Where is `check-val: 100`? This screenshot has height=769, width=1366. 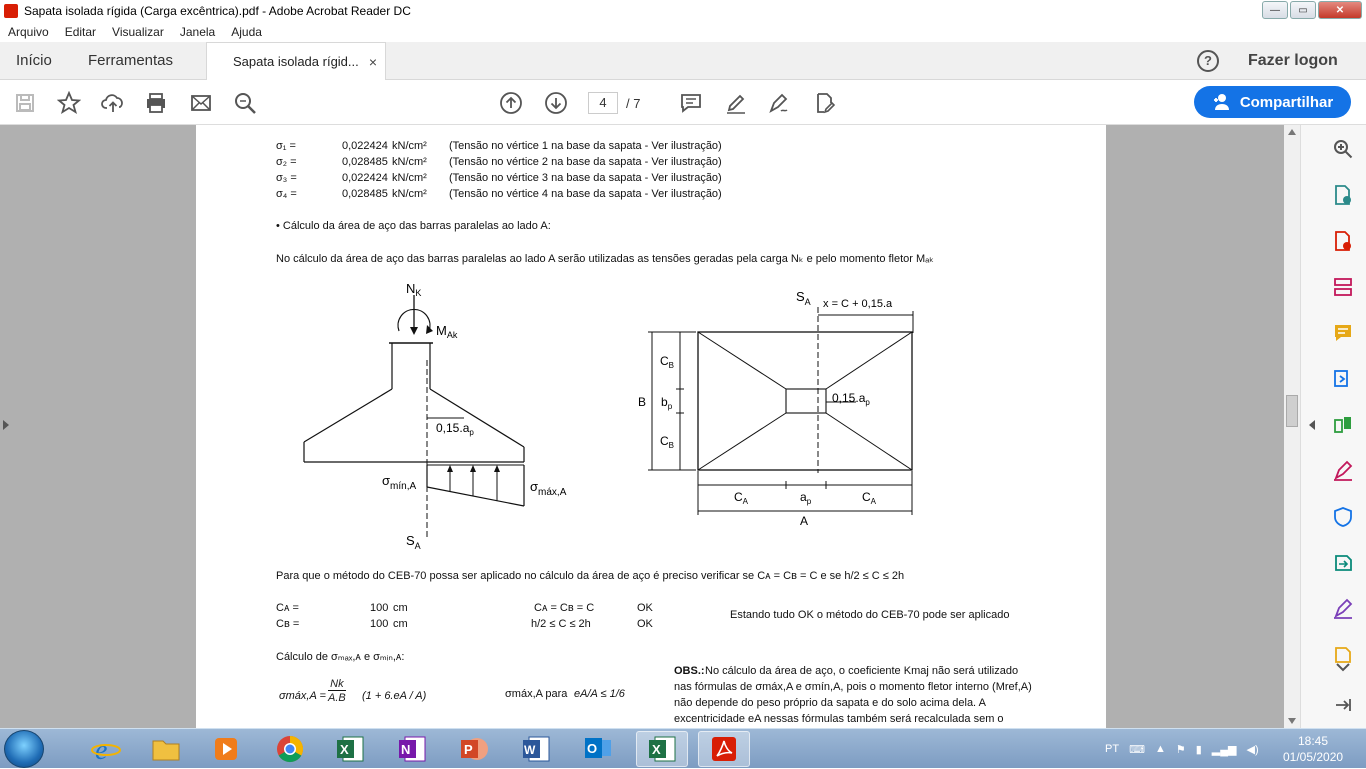 check-val: 100 is located at coordinates (379, 608).